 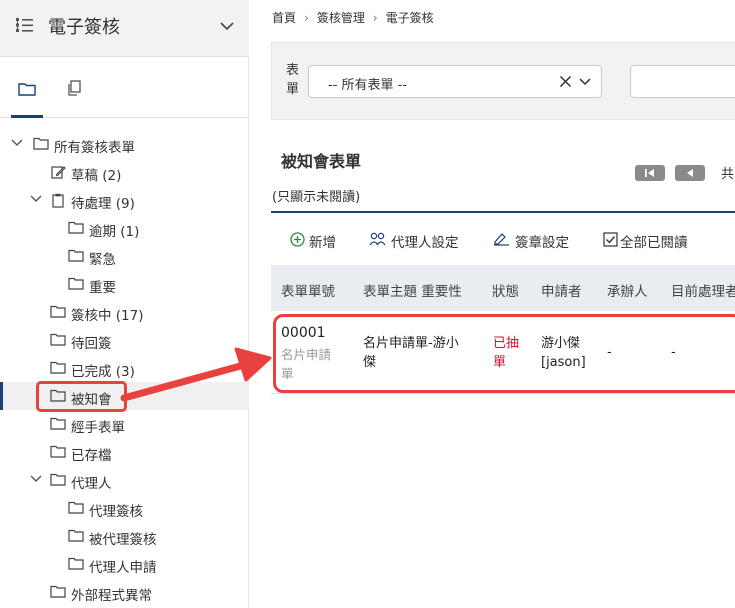 What do you see at coordinates (682, 81) in the screenshot?
I see `search-input` at bounding box center [682, 81].